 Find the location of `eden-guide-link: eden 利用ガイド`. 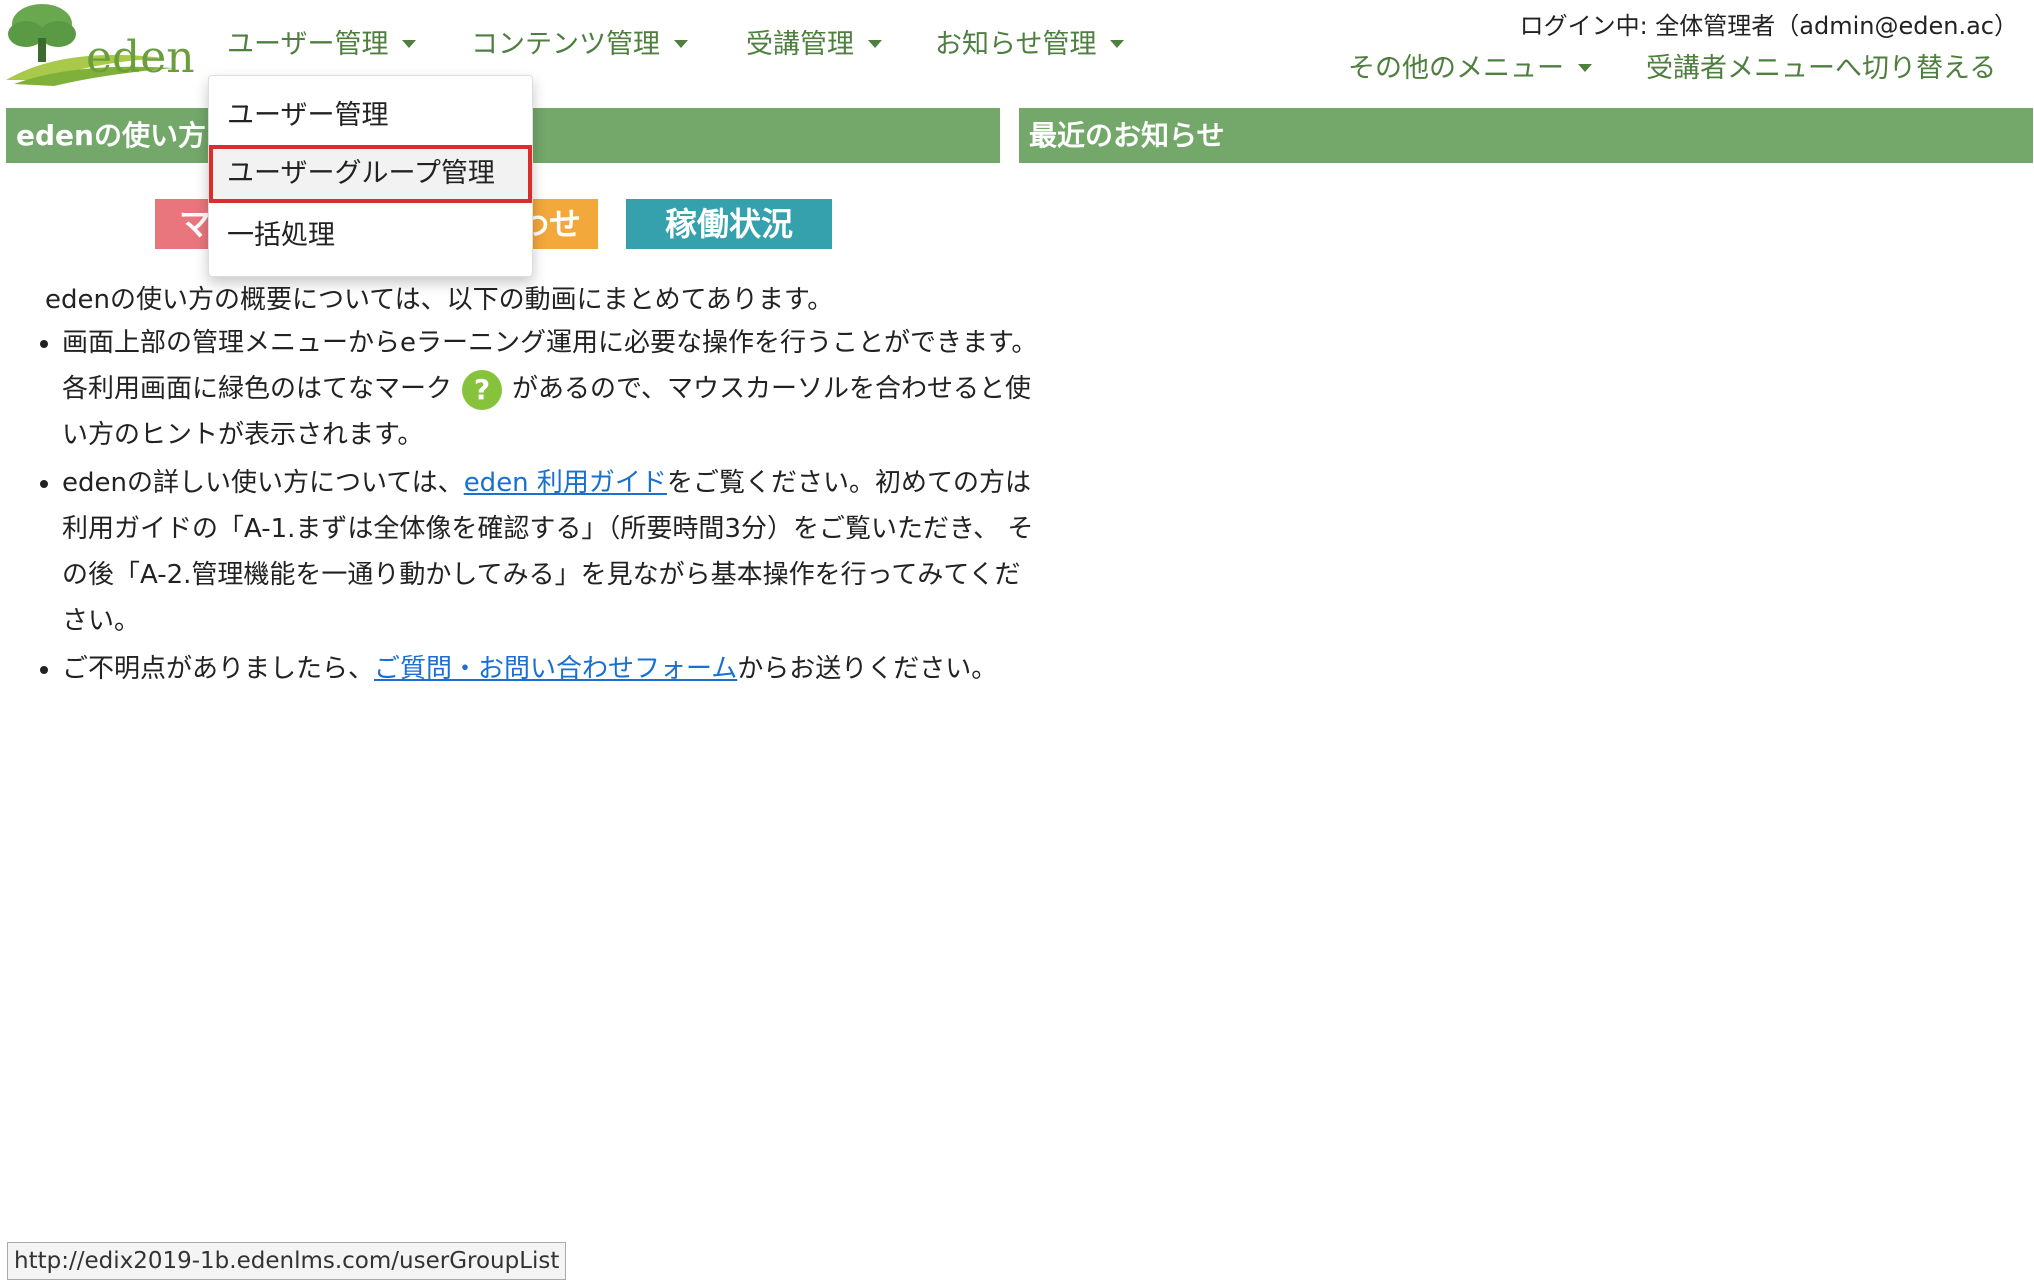

eden-guide-link: eden 利用ガイド is located at coordinates (565, 483).